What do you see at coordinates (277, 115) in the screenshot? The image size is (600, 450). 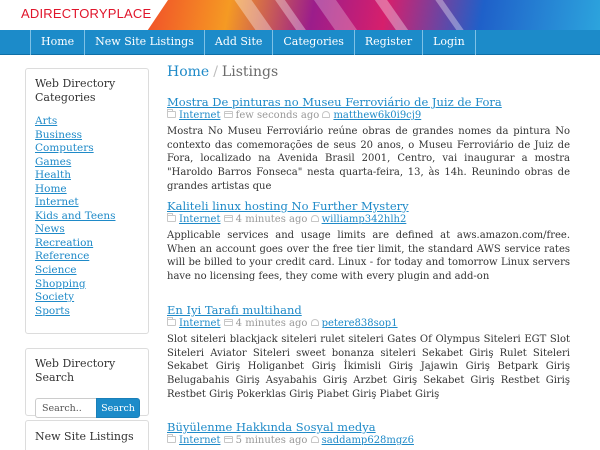 I see `listing-time: few seconds ago` at bounding box center [277, 115].